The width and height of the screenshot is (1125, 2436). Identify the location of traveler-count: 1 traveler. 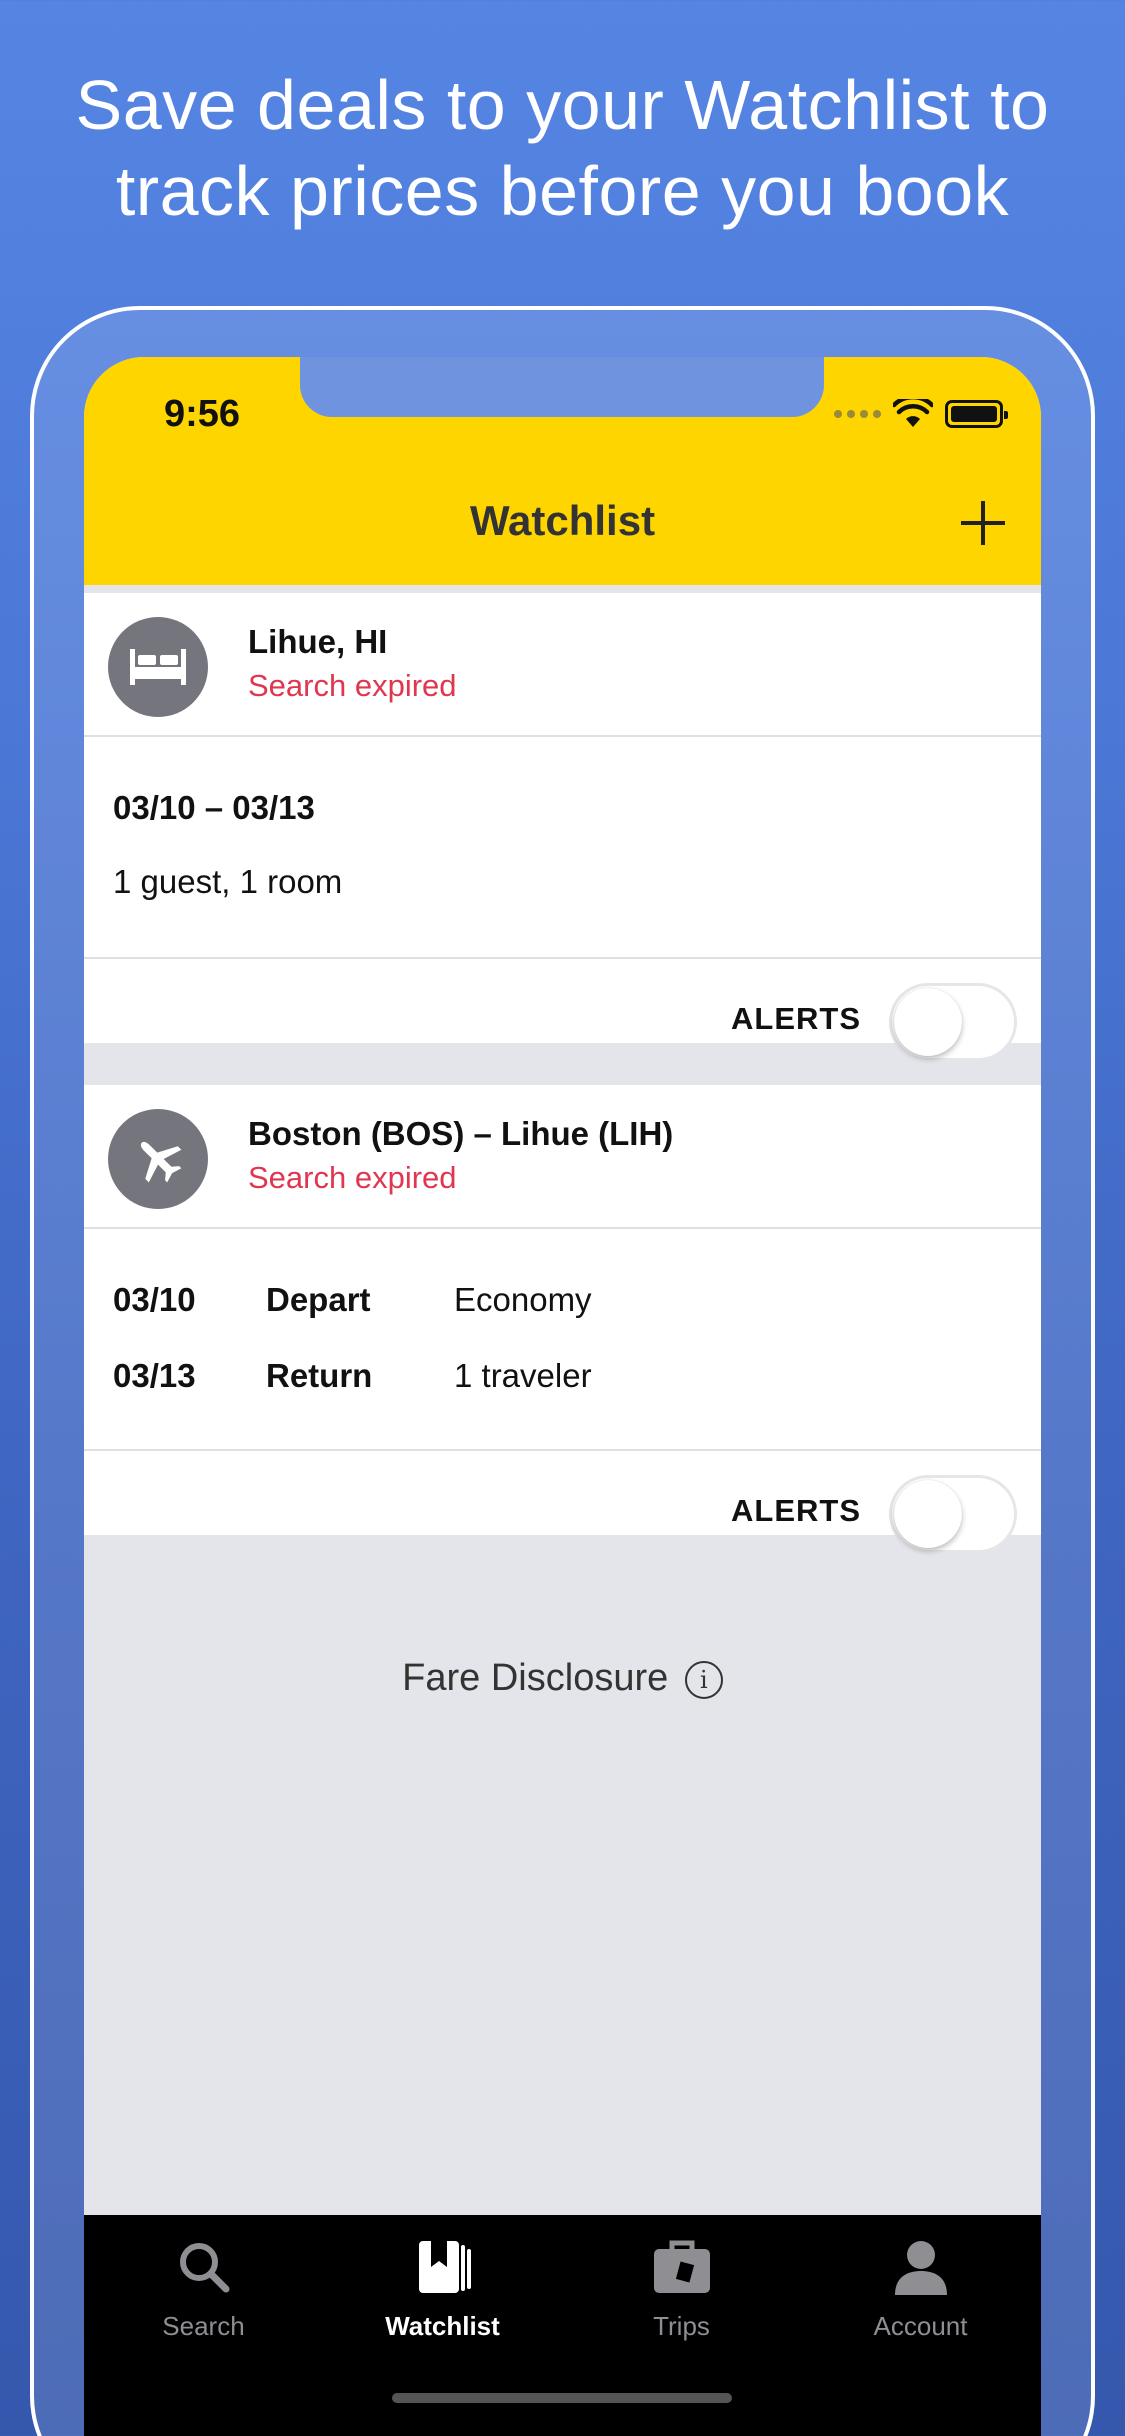
(523, 1375).